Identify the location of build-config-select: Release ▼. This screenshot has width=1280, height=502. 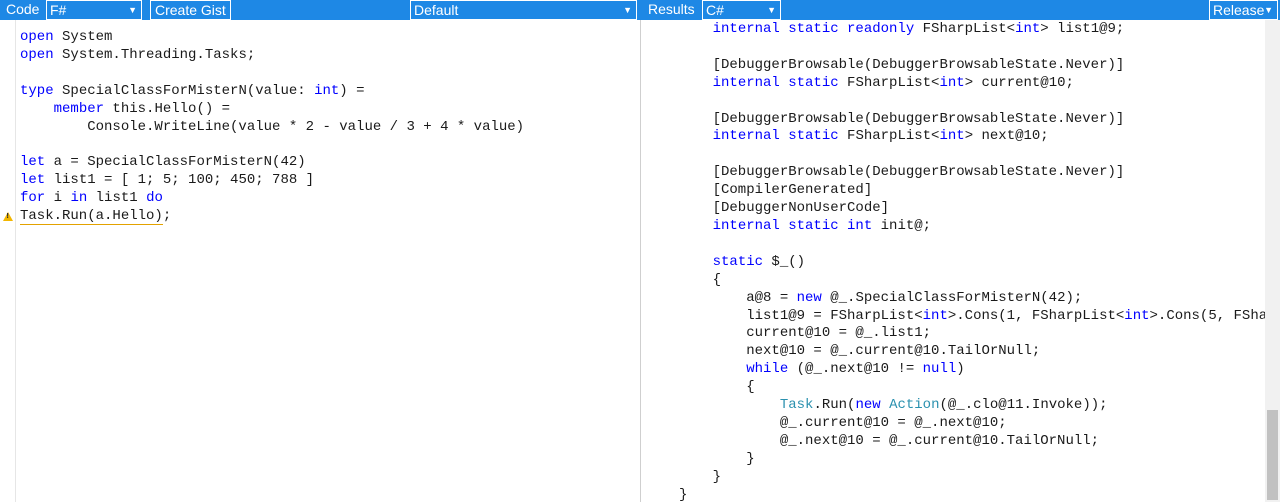
(1243, 10).